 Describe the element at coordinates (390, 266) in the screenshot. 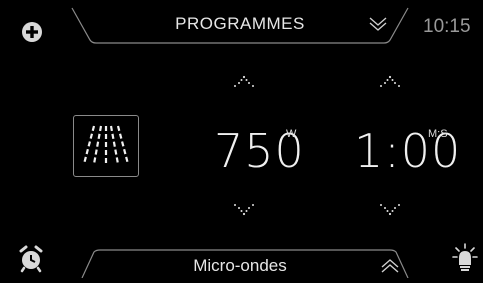

I see `double-chevron-up-icon` at that location.